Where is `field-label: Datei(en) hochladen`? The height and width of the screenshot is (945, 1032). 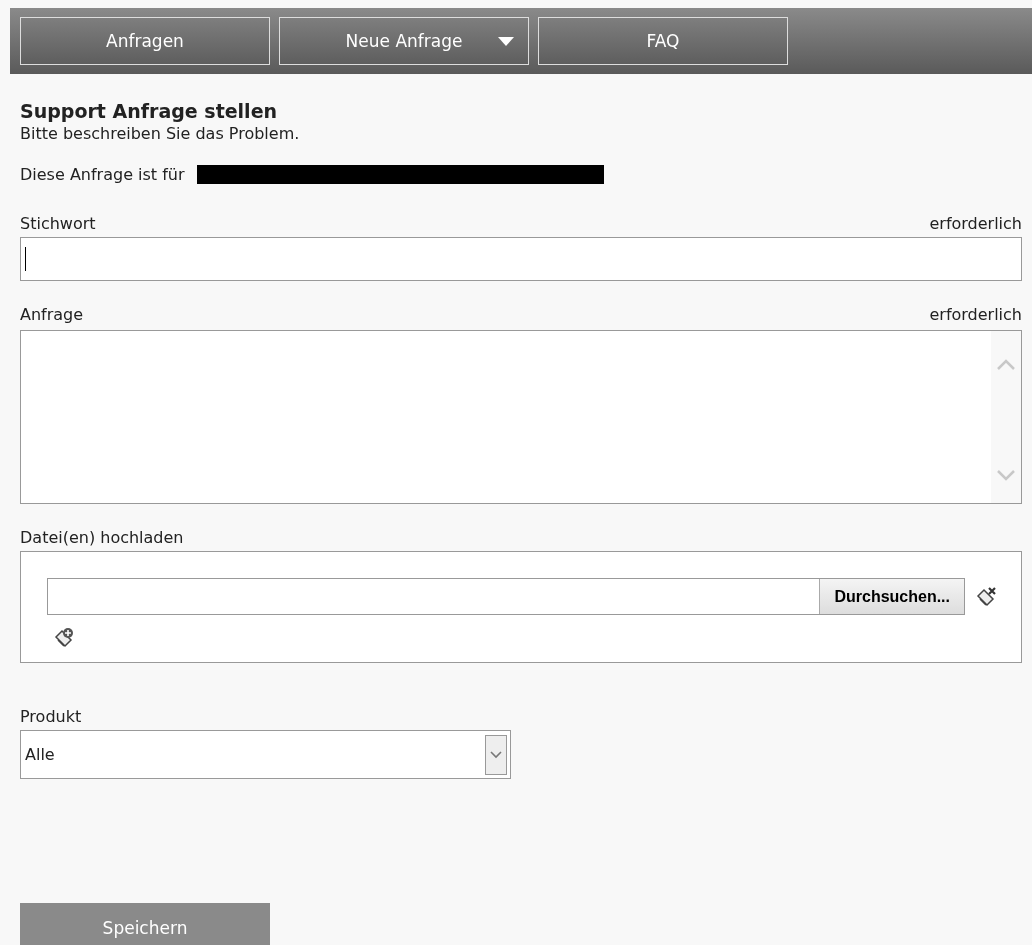
field-label: Datei(en) hochladen is located at coordinates (102, 537).